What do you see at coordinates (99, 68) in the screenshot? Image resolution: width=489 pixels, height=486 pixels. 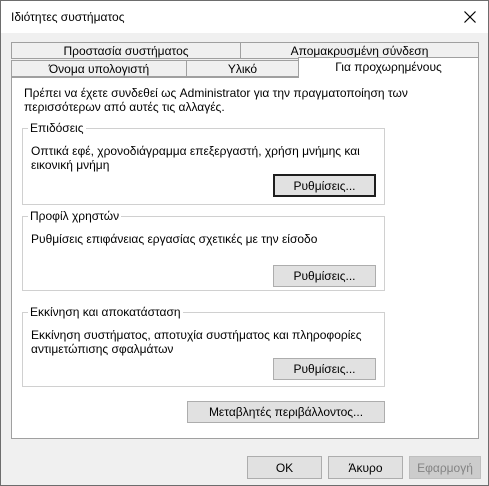 I see `tab-computer-name: Όνομα υπολογιστή` at bounding box center [99, 68].